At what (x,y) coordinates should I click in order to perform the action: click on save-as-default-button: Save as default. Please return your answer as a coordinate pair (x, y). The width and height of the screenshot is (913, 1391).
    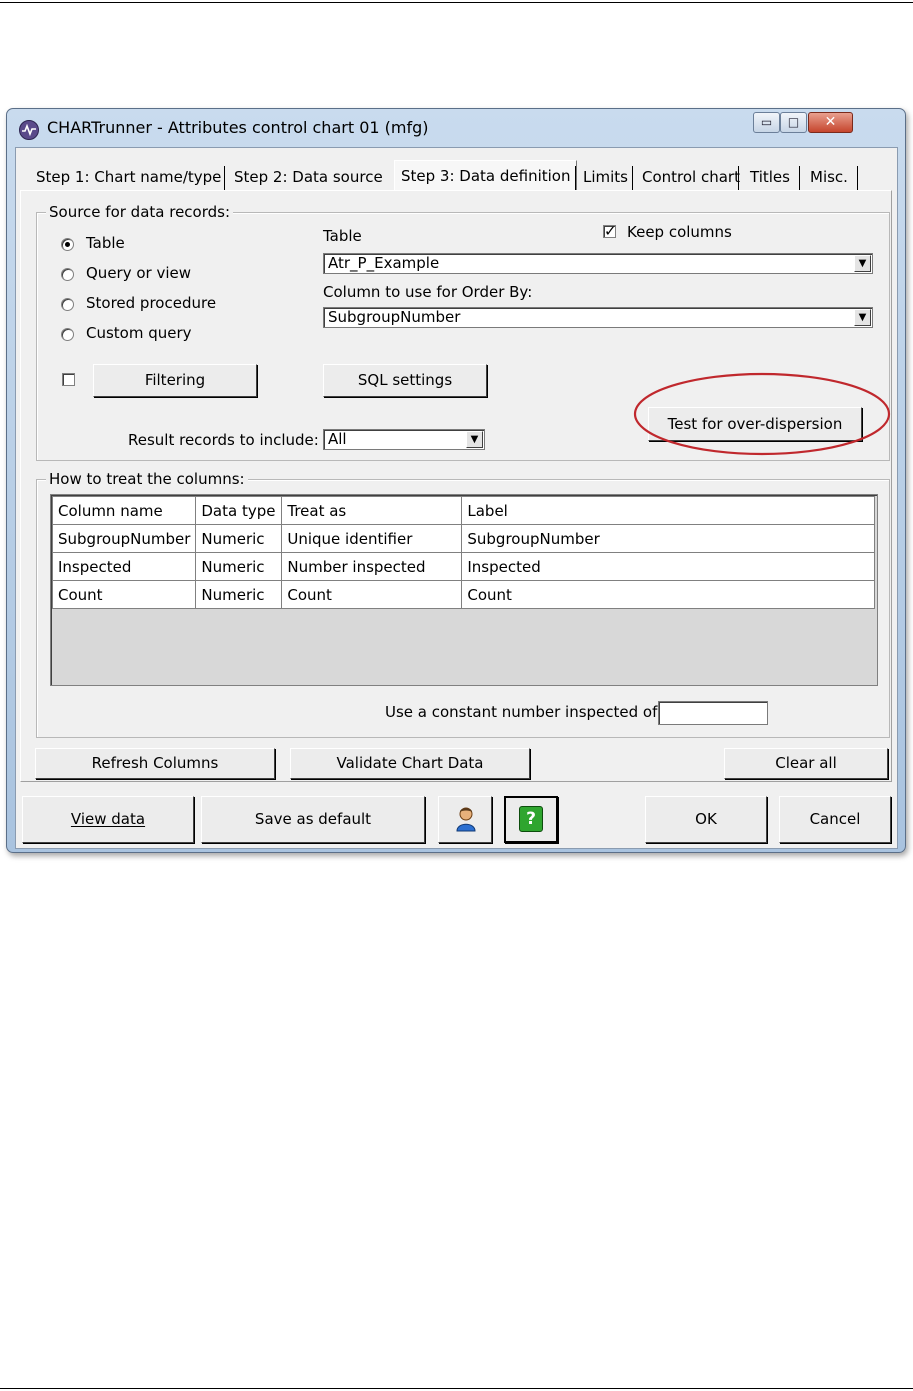
    Looking at the image, I should click on (313, 819).